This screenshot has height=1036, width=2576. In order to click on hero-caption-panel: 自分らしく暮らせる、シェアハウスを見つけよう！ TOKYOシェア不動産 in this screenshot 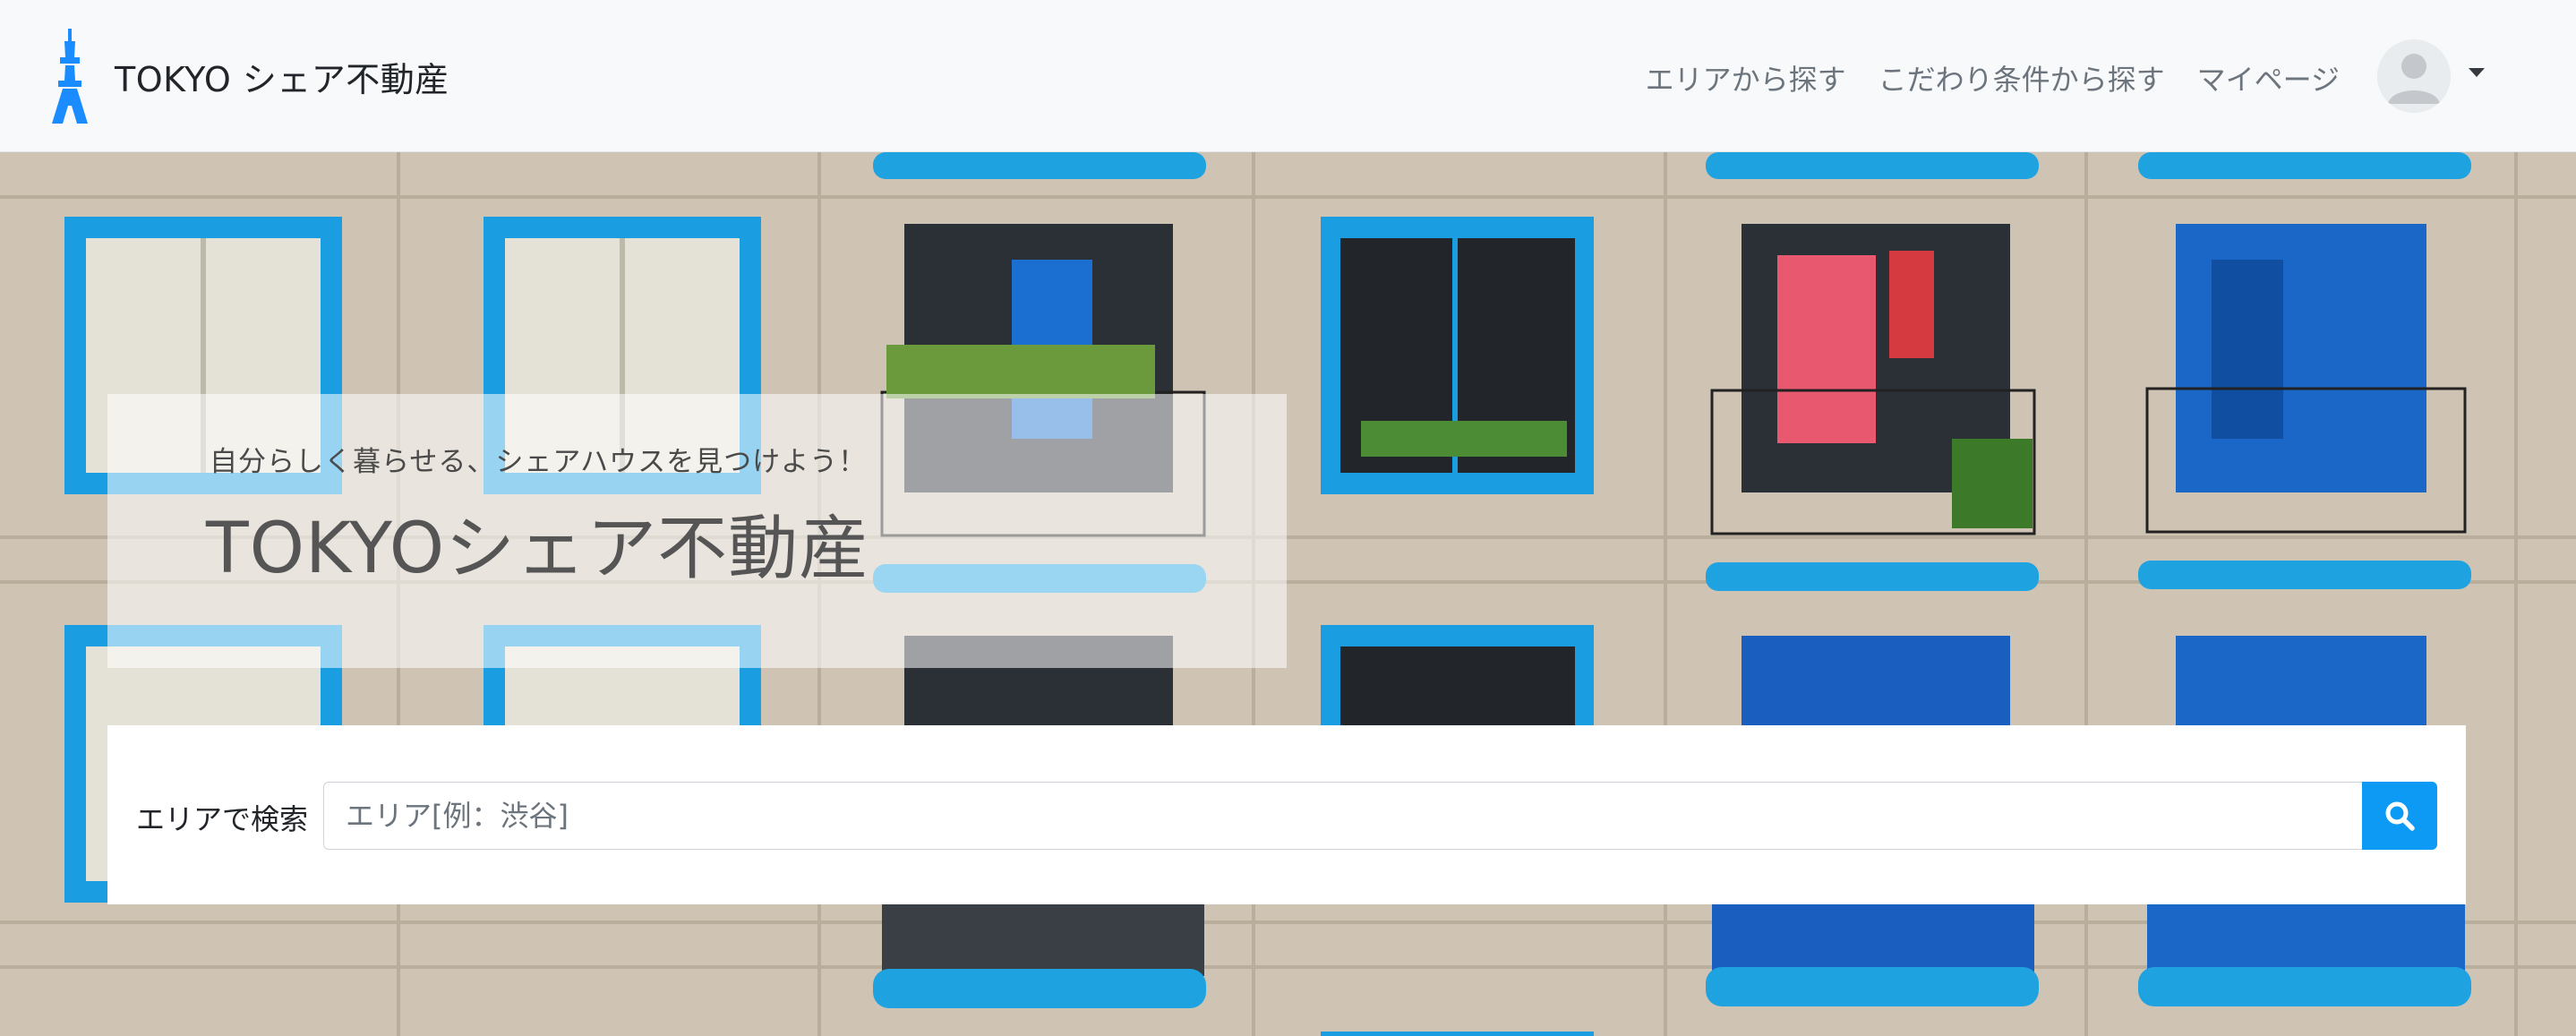, I will do `click(697, 531)`.